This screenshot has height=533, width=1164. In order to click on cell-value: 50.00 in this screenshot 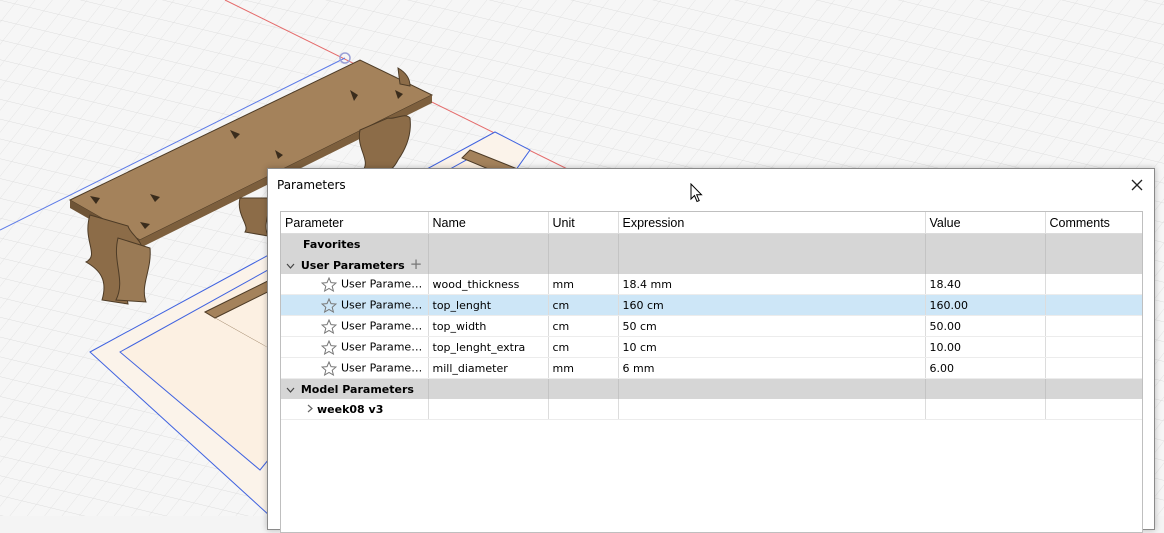, I will do `click(985, 326)`.